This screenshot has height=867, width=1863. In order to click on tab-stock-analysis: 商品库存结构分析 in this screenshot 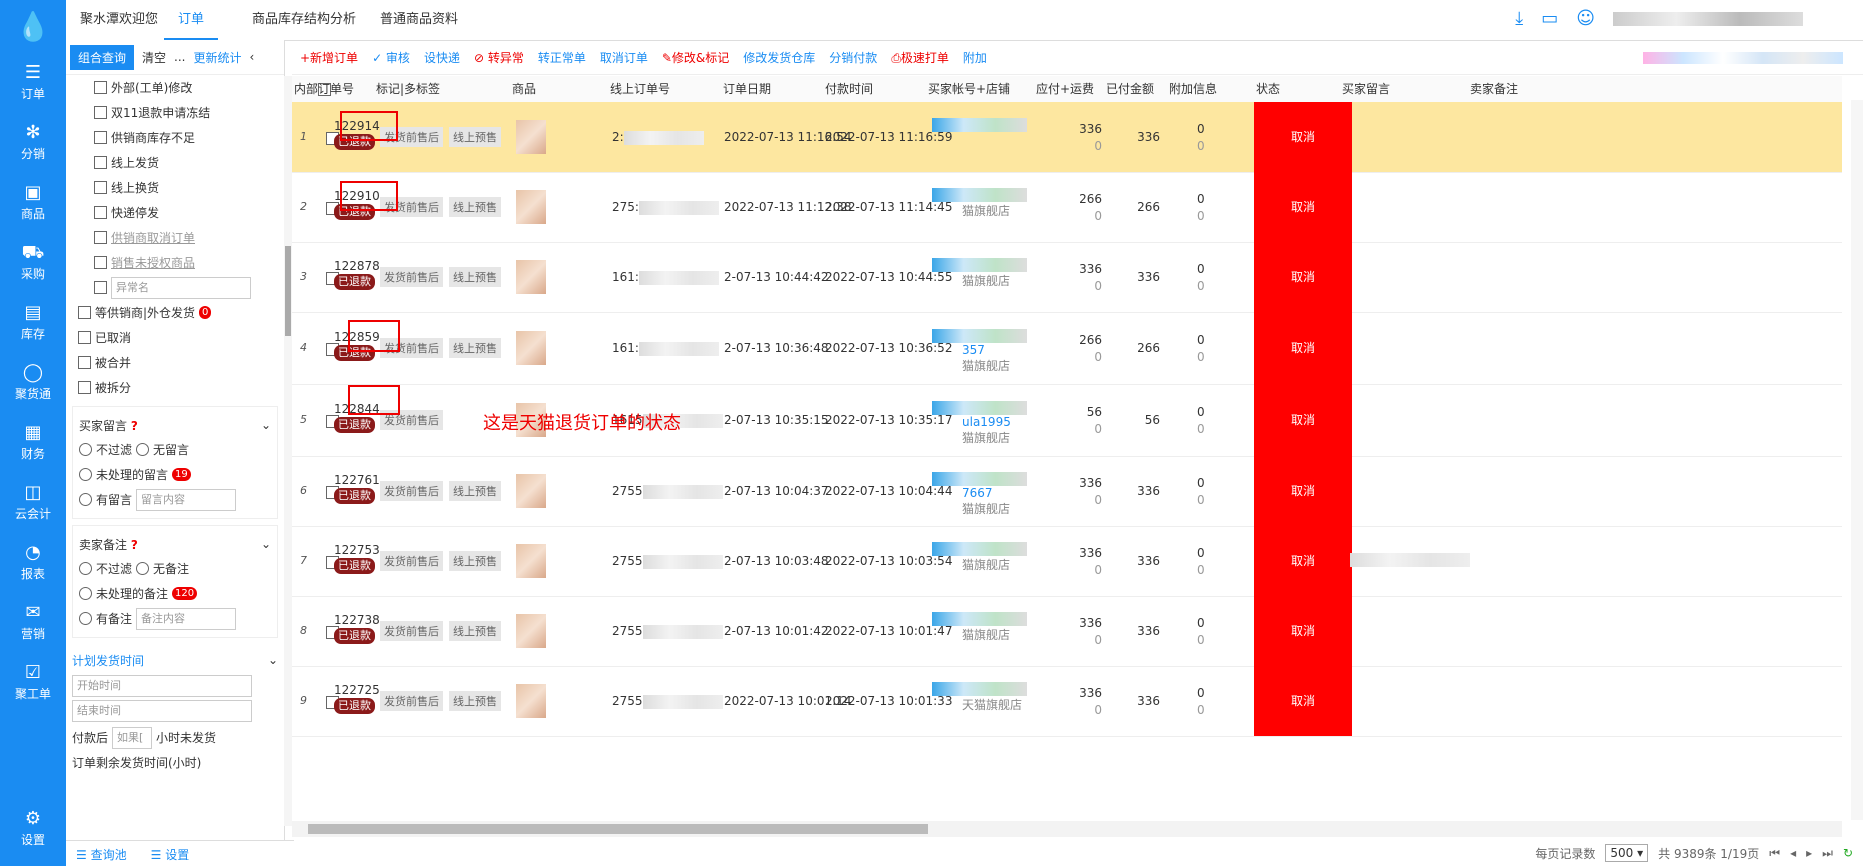, I will do `click(304, 20)`.